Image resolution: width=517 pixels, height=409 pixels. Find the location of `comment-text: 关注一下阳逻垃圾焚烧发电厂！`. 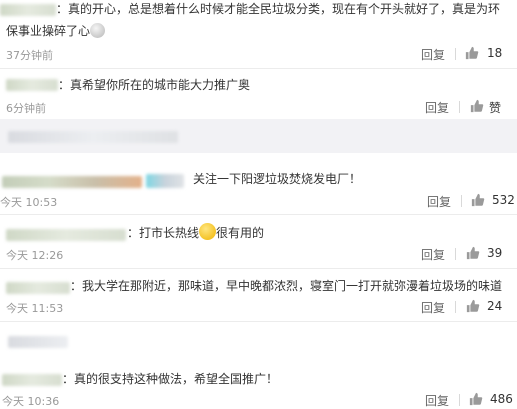

comment-text: 关注一下阳逻垃圾焚烧发电厂！ is located at coordinates (277, 179).